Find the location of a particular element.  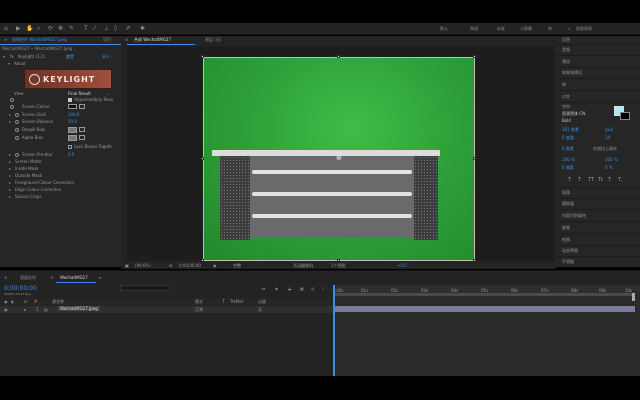

hand-icon: ✋ is located at coordinates (29, 28).